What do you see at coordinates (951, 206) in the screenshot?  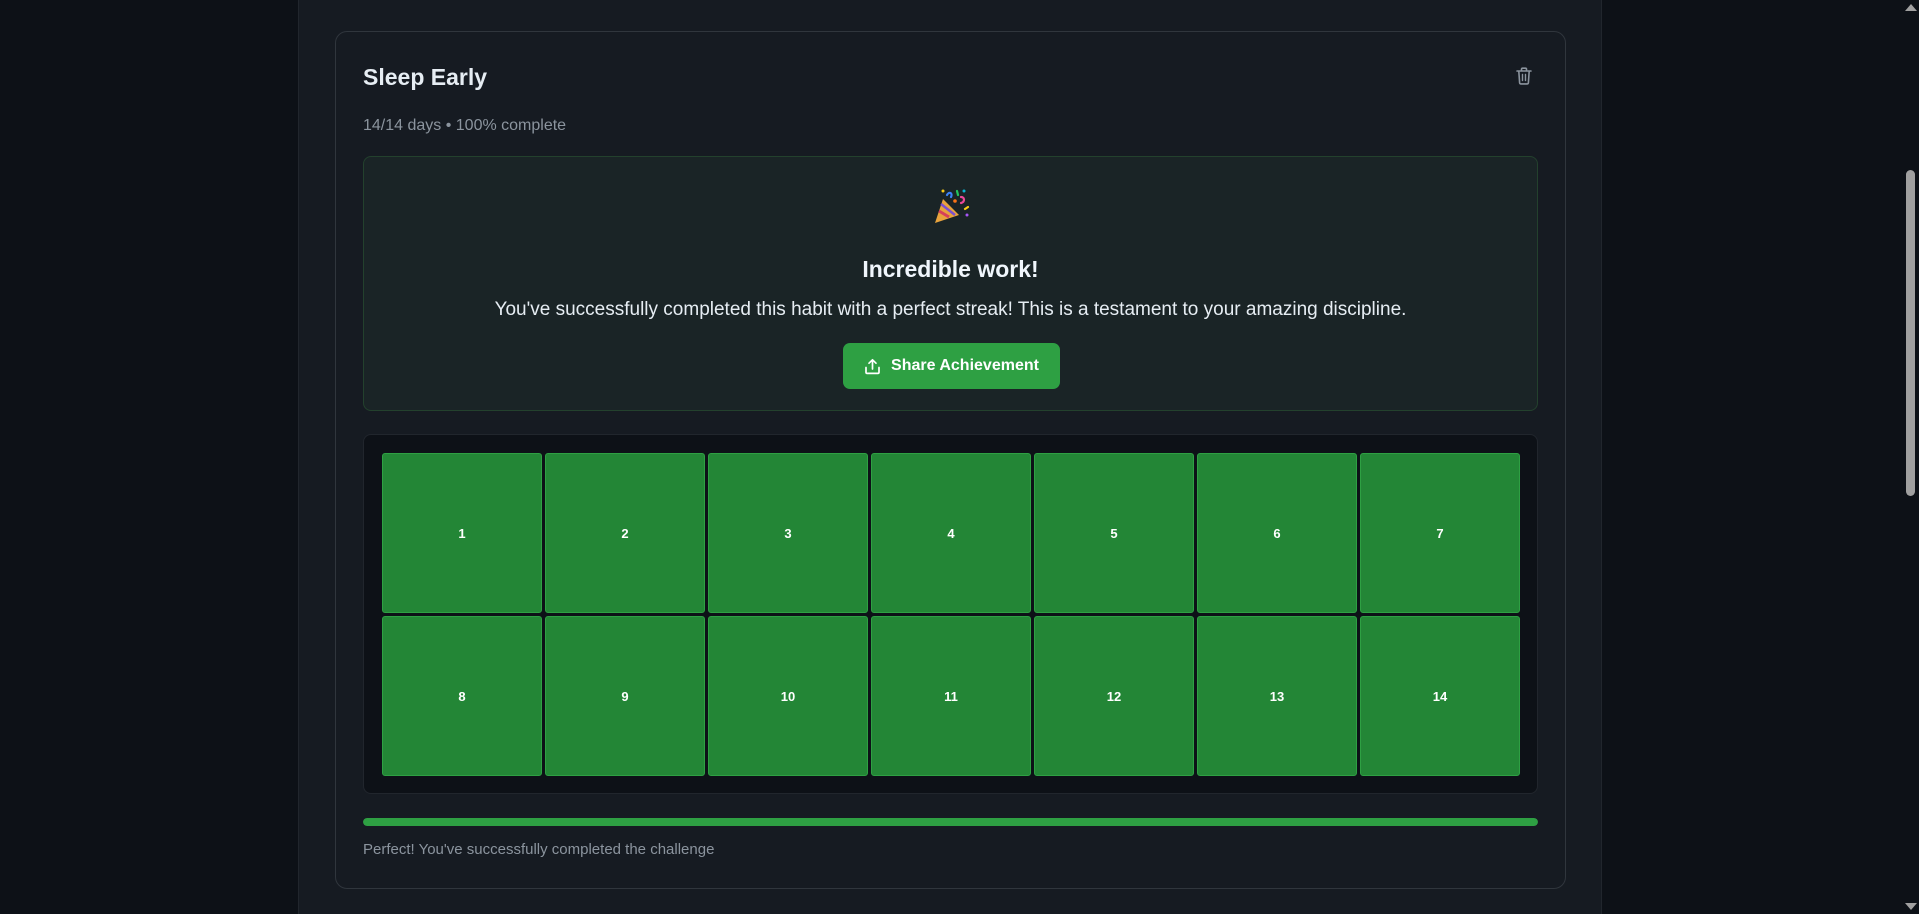 I see `party-popper-icon` at bounding box center [951, 206].